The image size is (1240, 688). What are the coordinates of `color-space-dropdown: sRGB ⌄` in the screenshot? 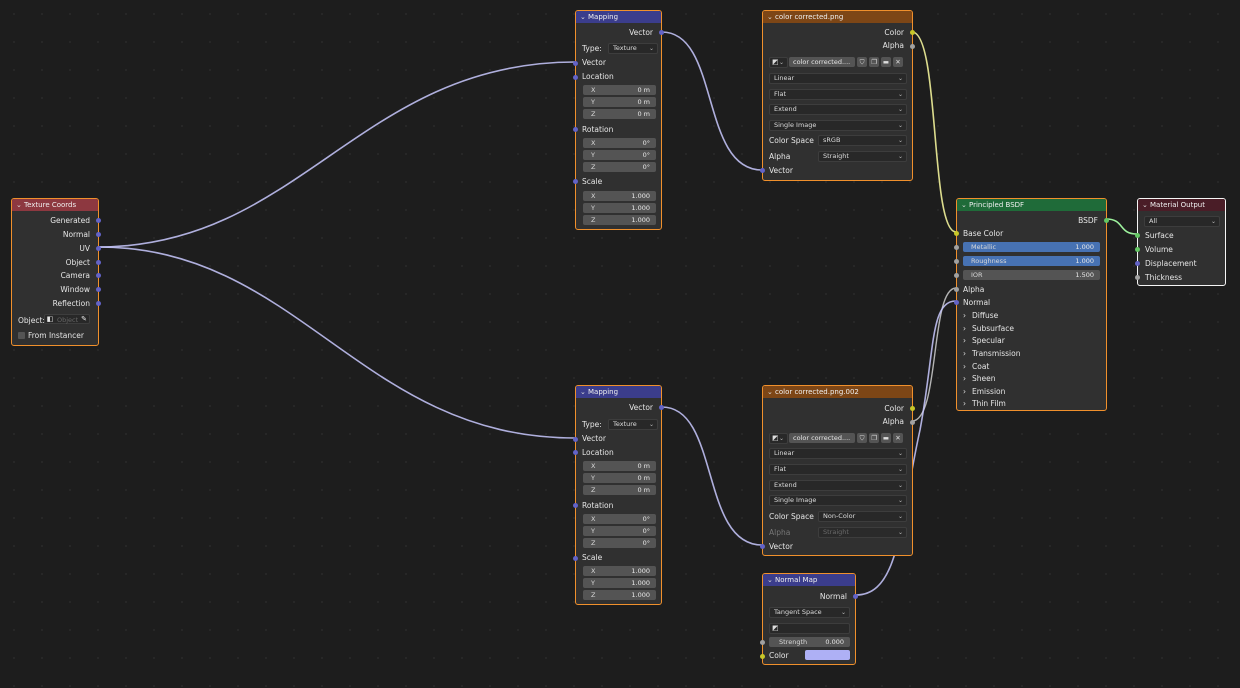 It's located at (862, 140).